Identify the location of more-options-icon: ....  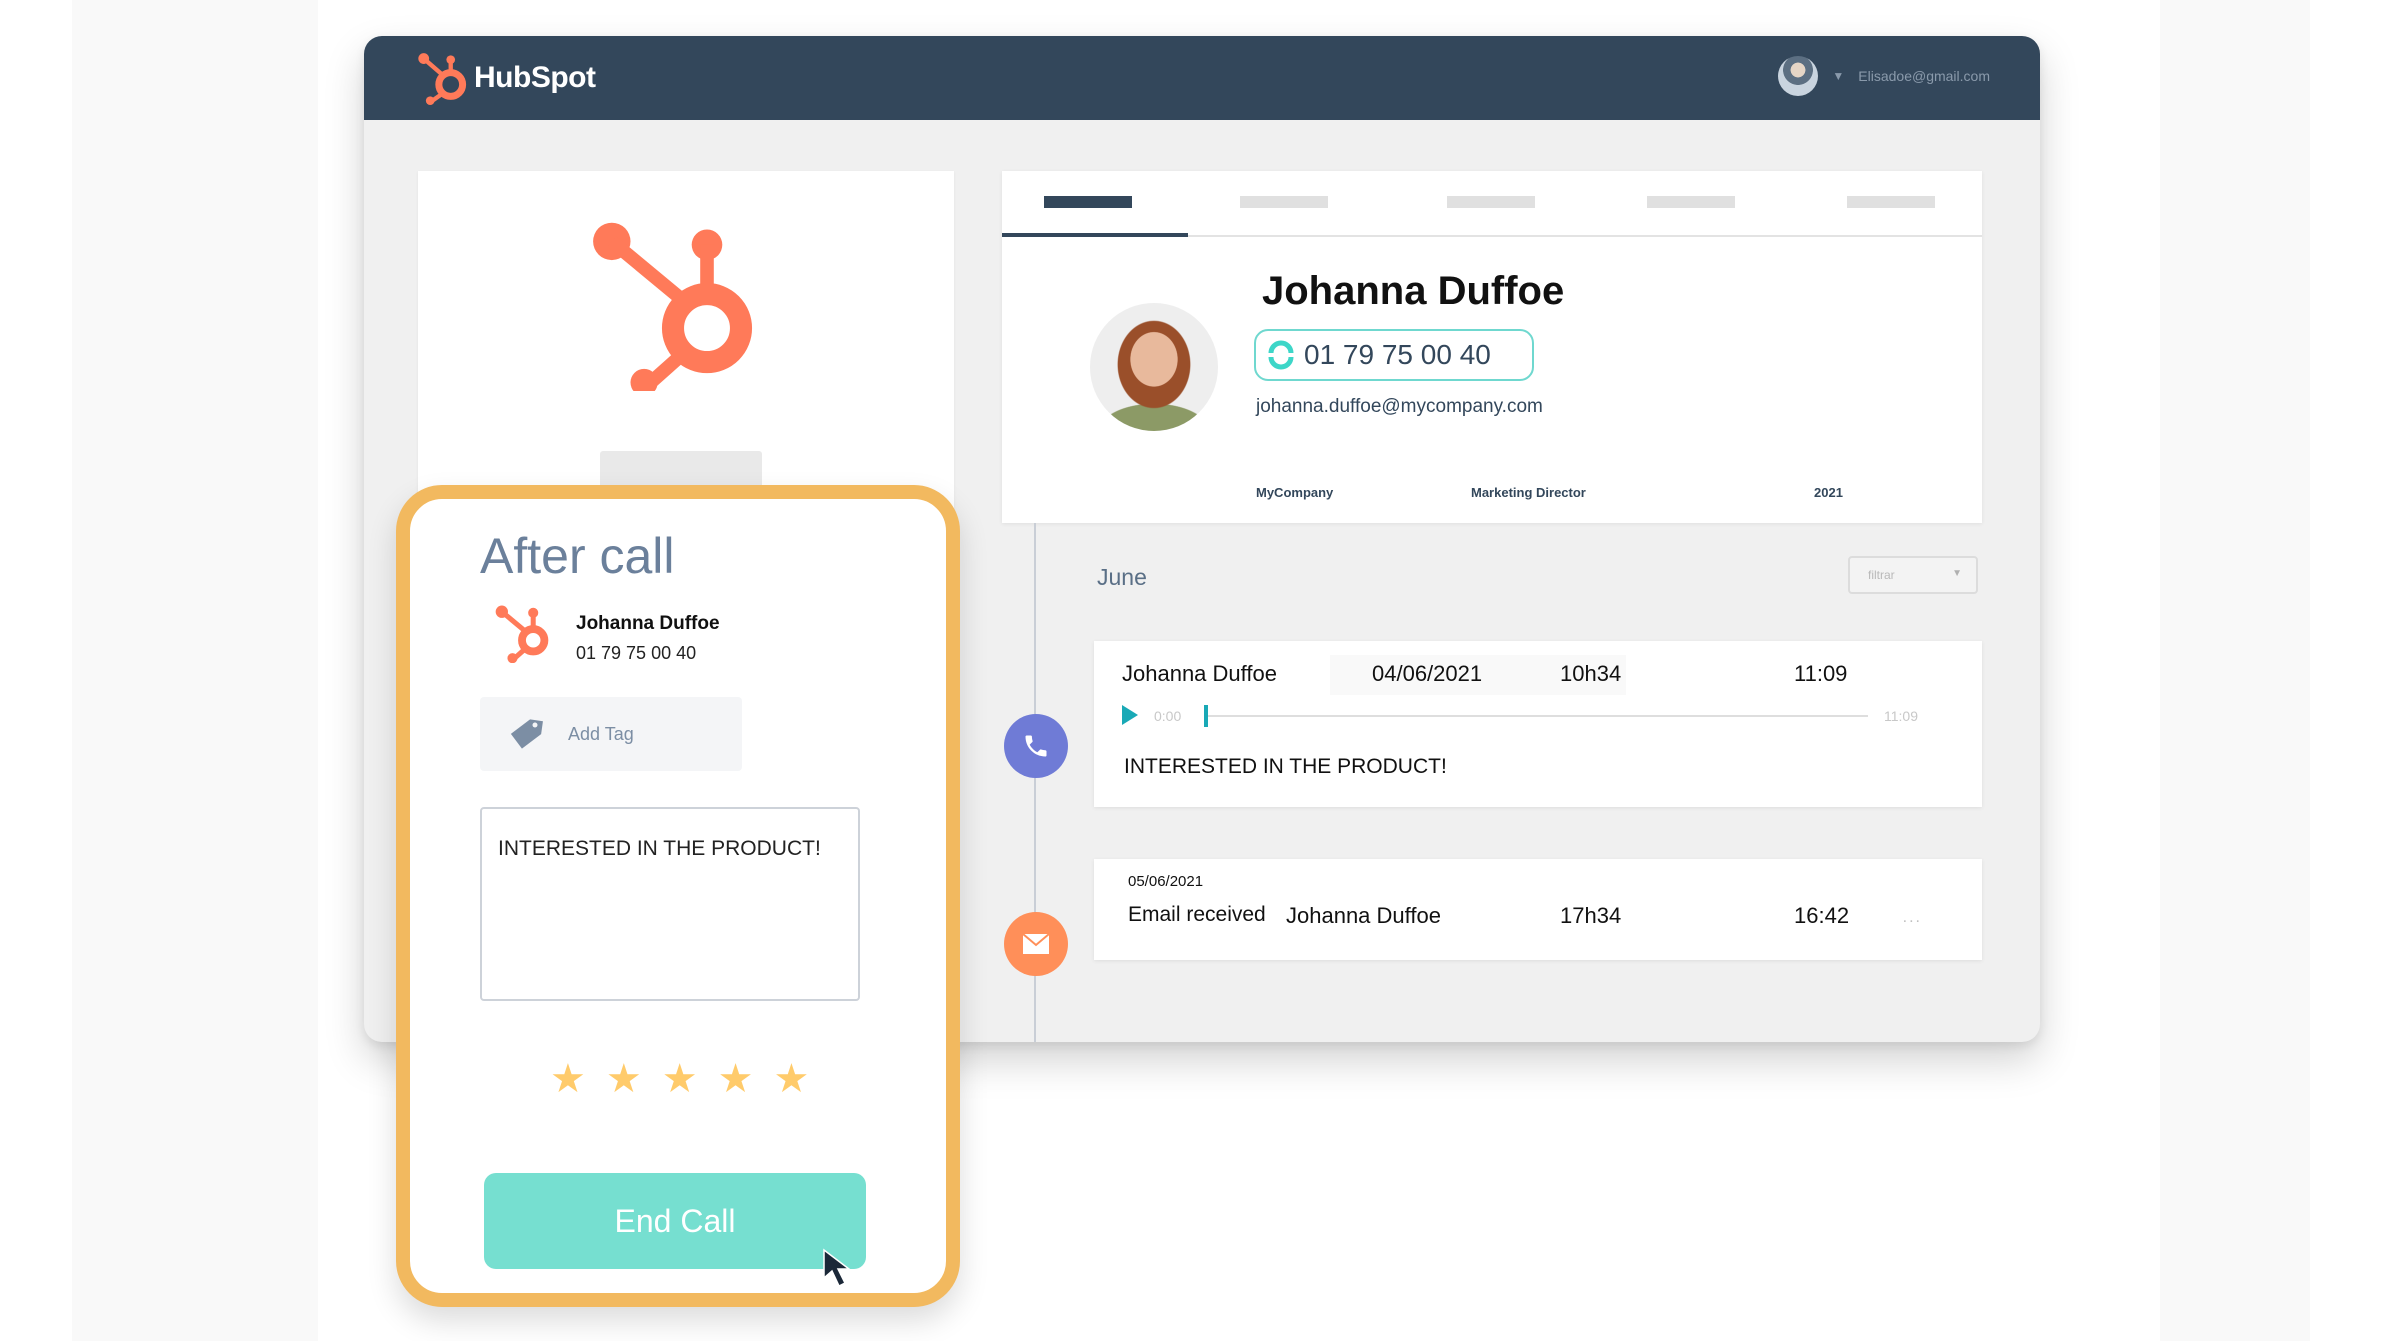
(1912, 918).